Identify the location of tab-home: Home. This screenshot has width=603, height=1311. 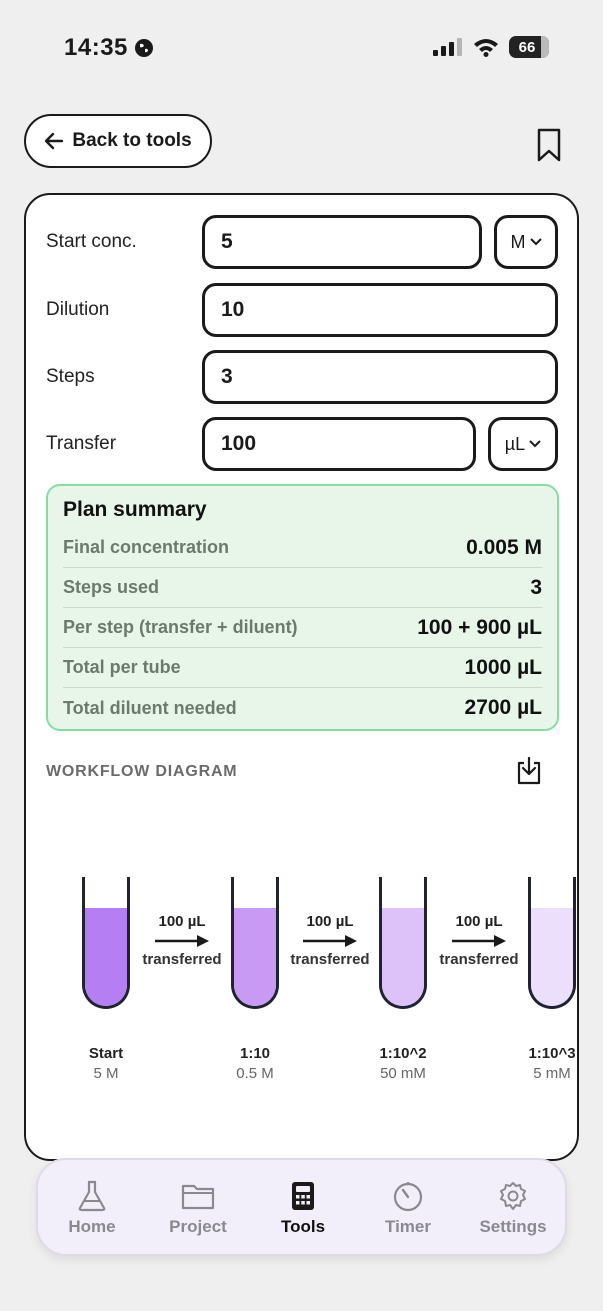
(92, 1208).